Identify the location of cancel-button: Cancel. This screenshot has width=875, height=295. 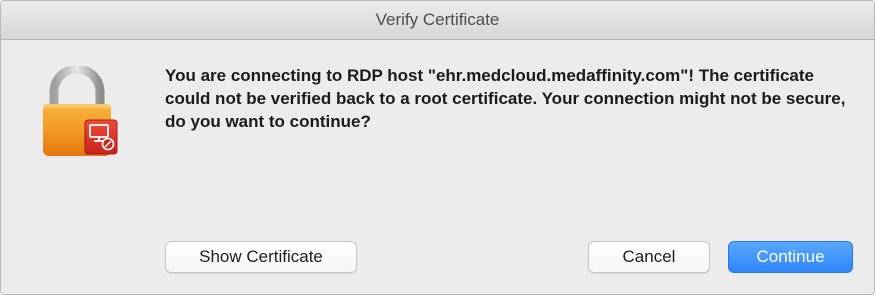
(649, 257).